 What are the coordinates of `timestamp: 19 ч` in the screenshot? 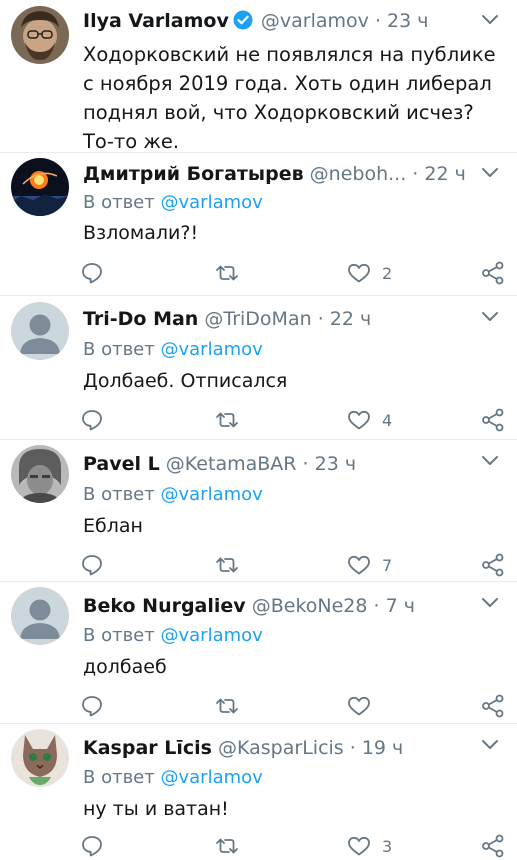 It's located at (382, 748).